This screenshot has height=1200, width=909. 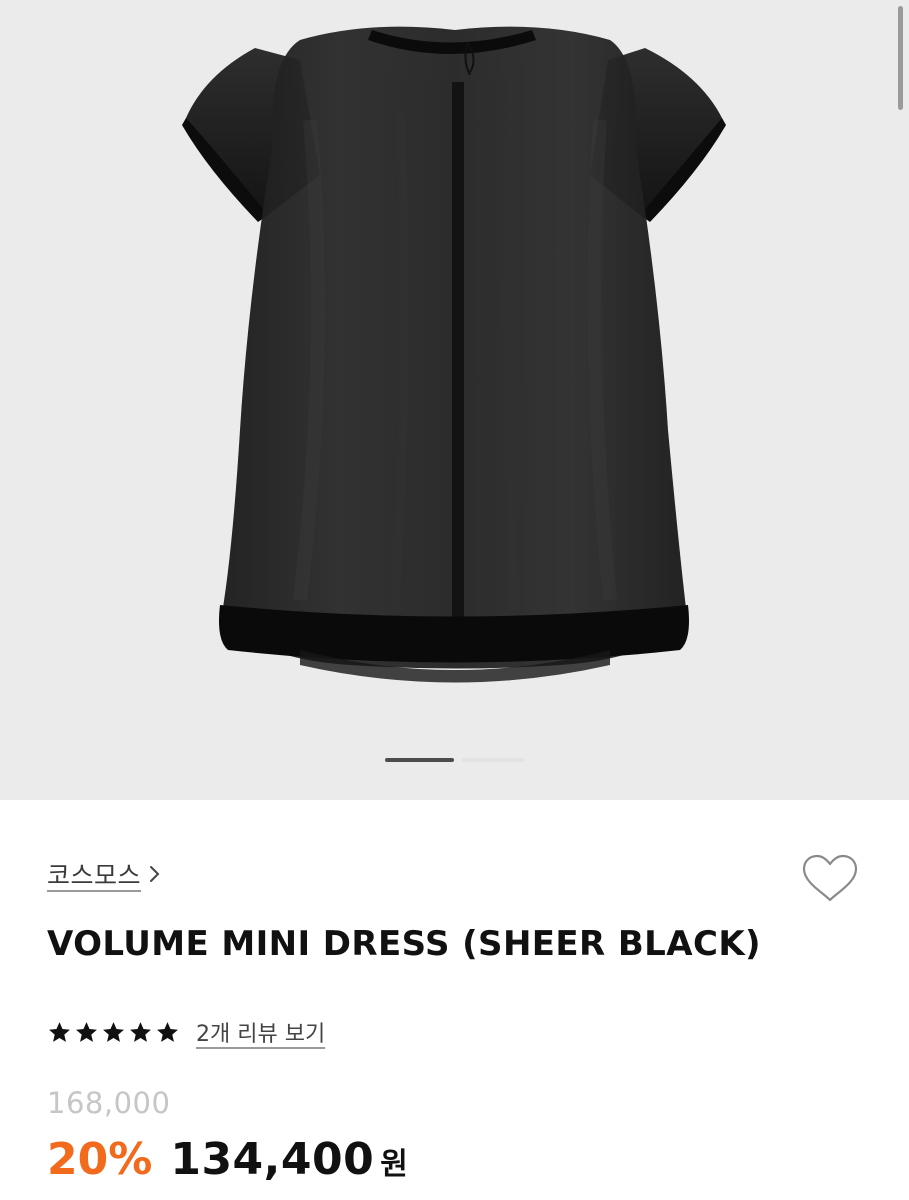 I want to click on rating-stars, so click(x=113, y=1032).